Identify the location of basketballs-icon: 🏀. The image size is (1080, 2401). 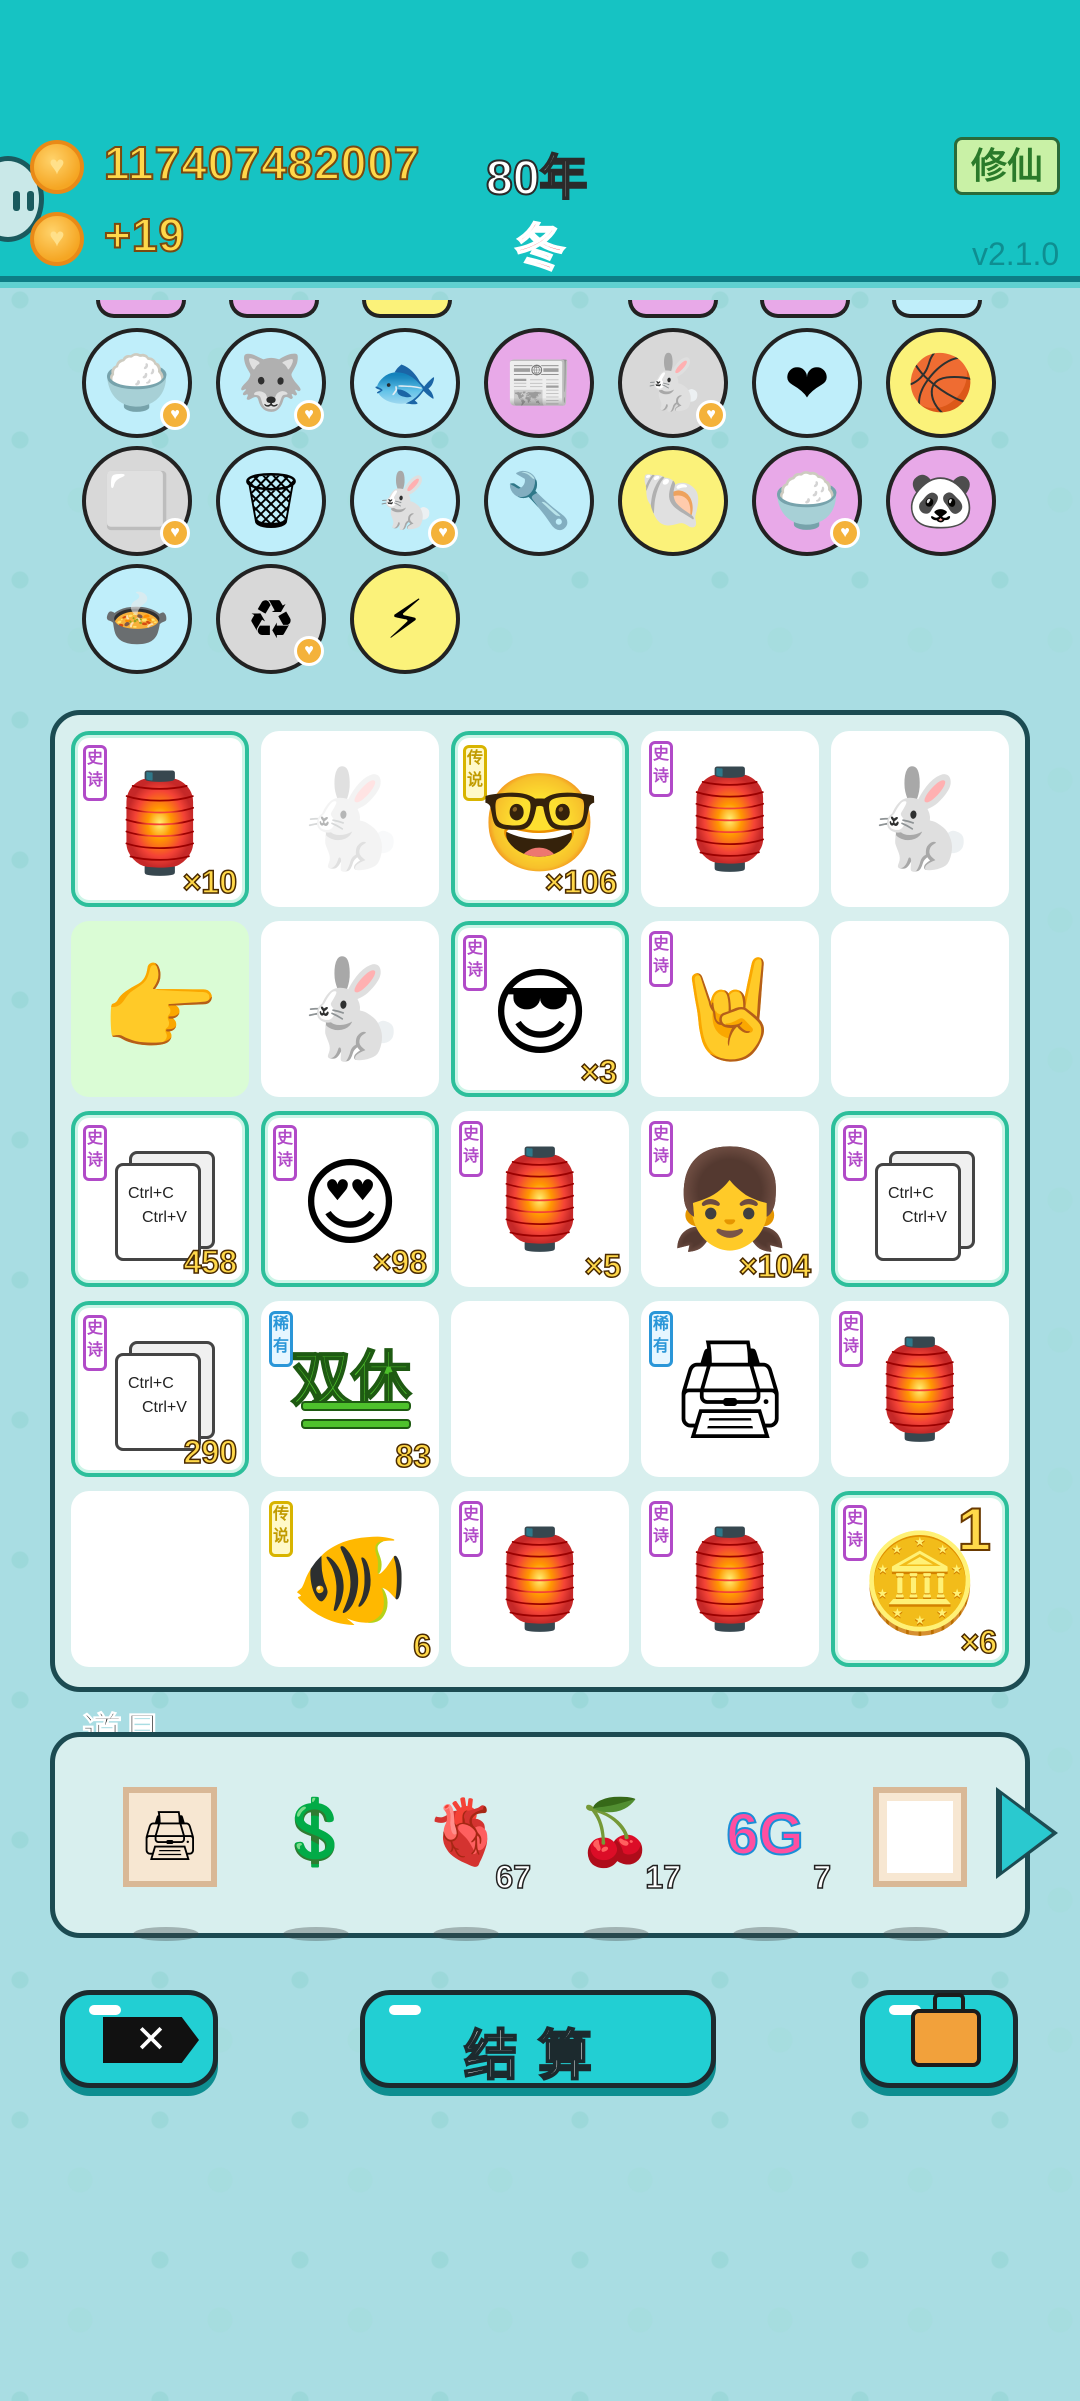
(941, 383).